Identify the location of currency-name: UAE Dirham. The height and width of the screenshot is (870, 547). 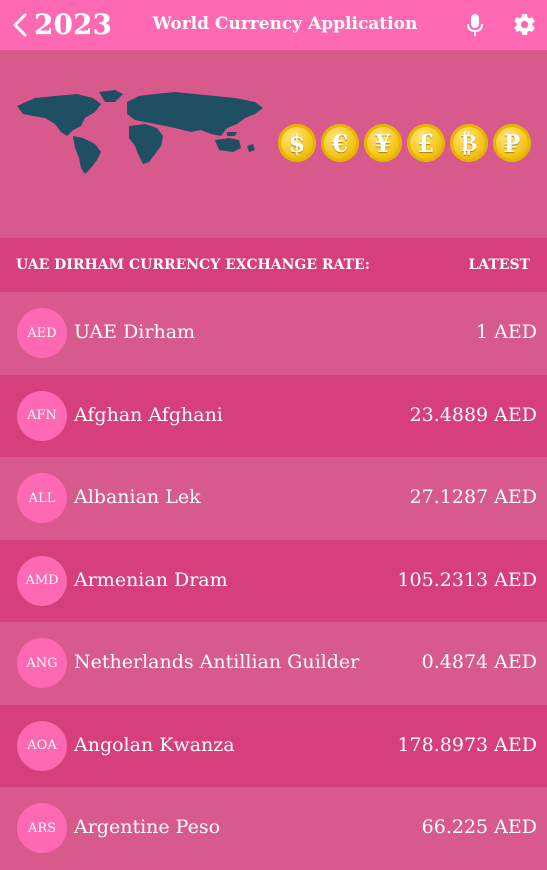
(135, 332).